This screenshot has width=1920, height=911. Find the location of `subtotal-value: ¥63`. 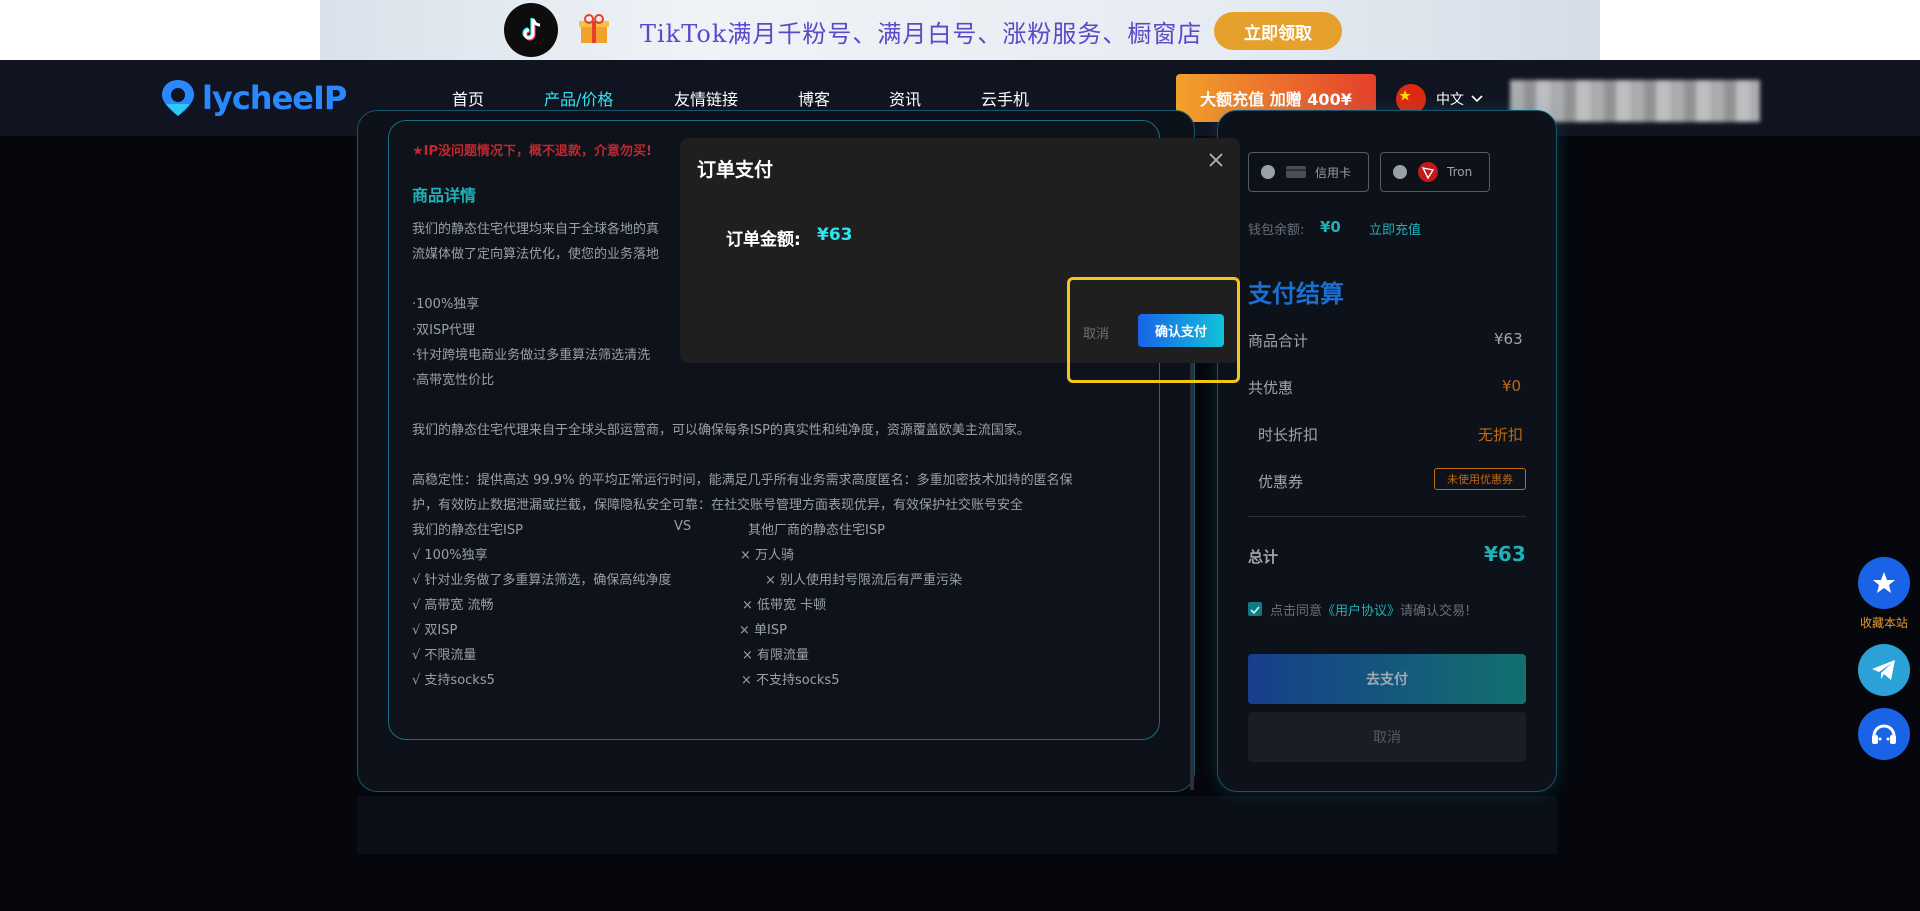

subtotal-value: ¥63 is located at coordinates (1508, 339).